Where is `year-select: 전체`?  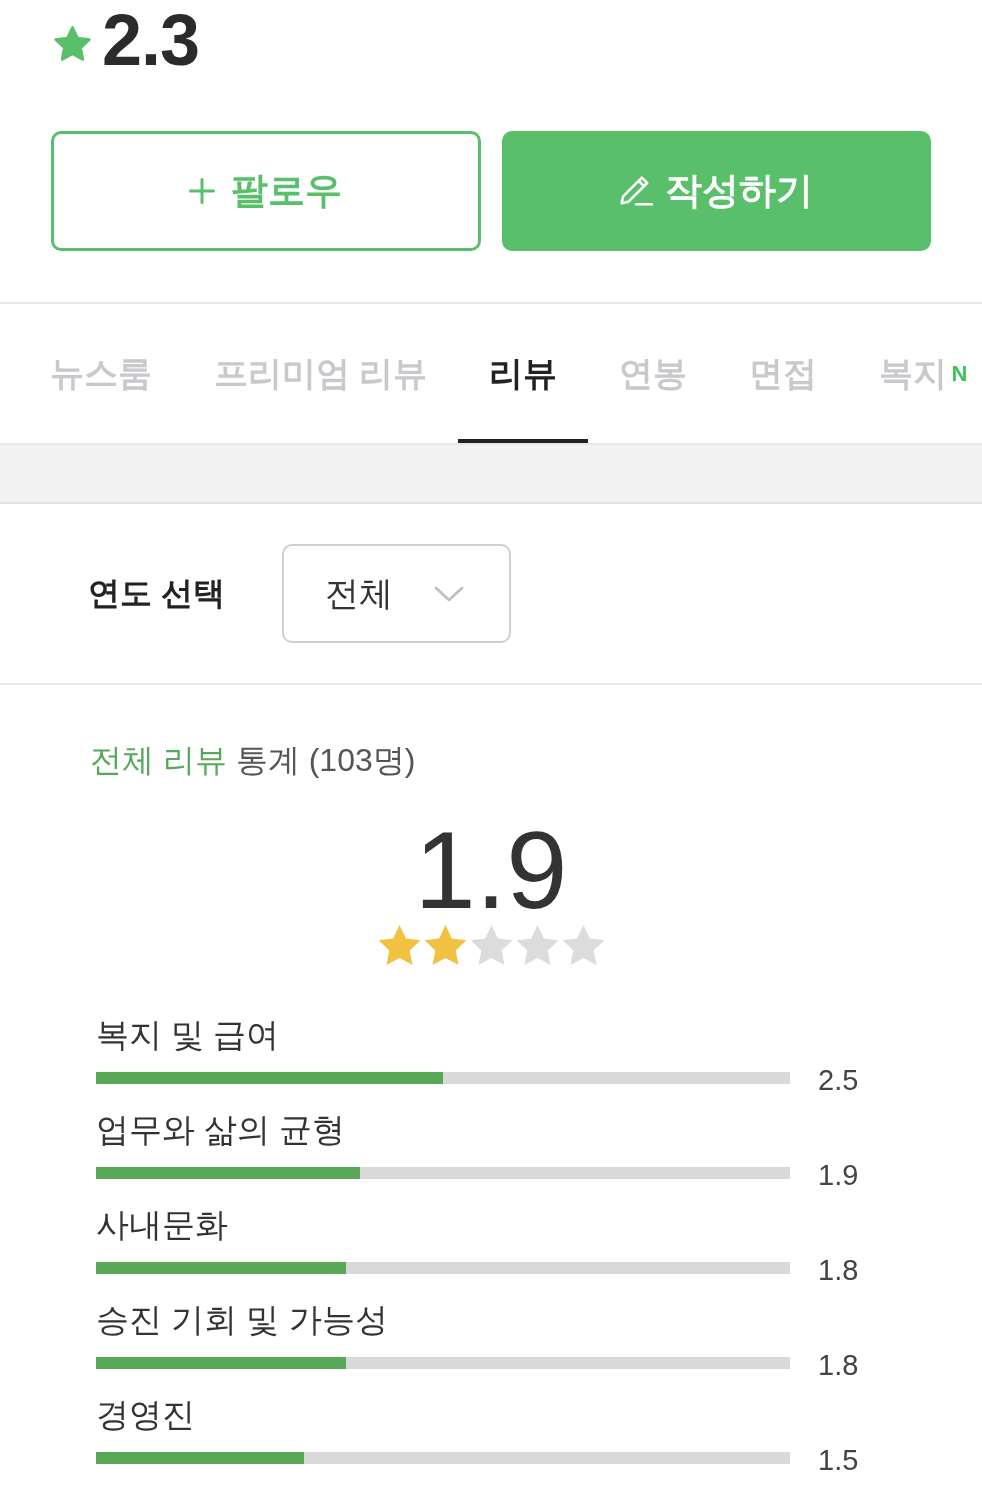 year-select: 전체 is located at coordinates (396, 593).